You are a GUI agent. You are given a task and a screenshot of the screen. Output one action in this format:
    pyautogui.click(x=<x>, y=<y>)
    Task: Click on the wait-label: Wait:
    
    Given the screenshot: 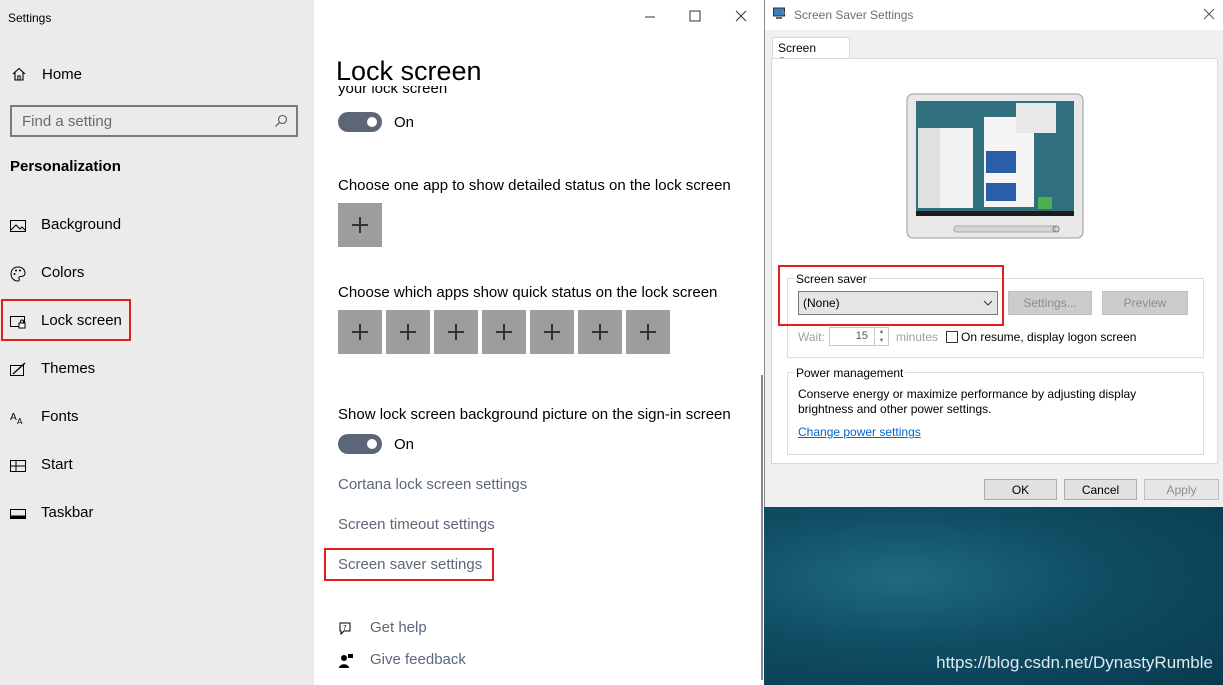 What is the action you would take?
    pyautogui.click(x=811, y=337)
    